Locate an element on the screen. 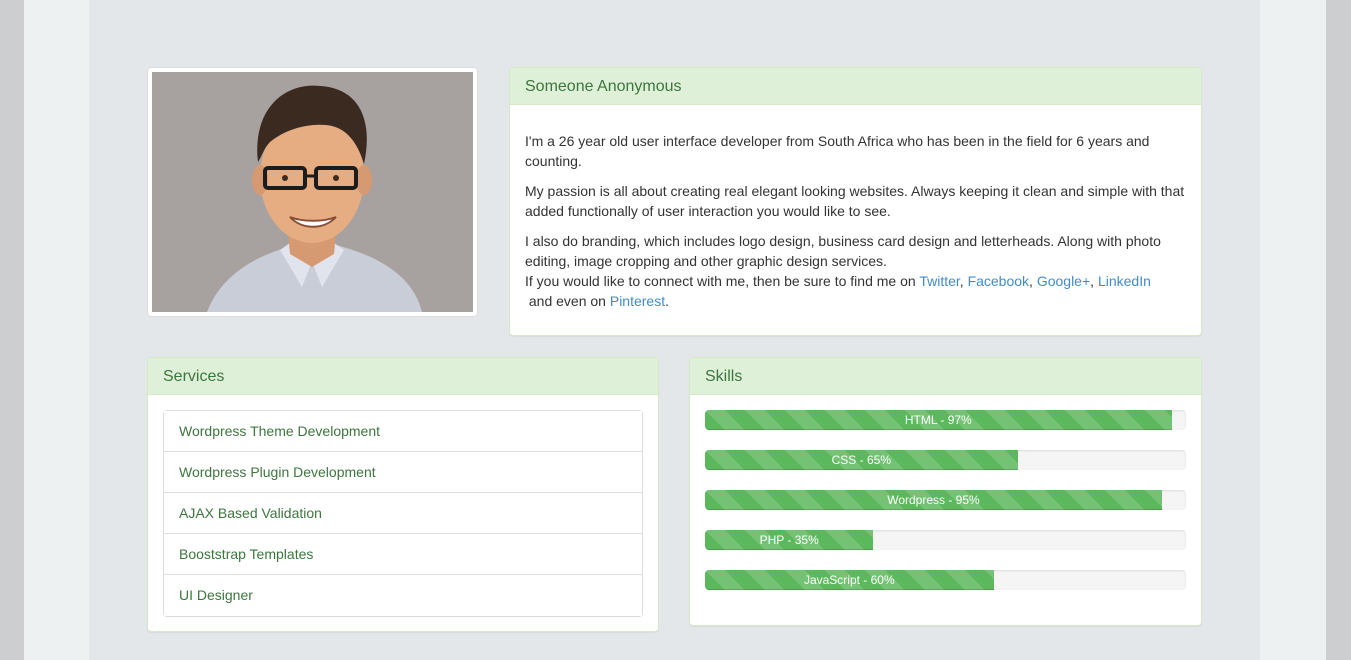  service-item-ajax-validation: AJAX Based Validation is located at coordinates (403, 513).